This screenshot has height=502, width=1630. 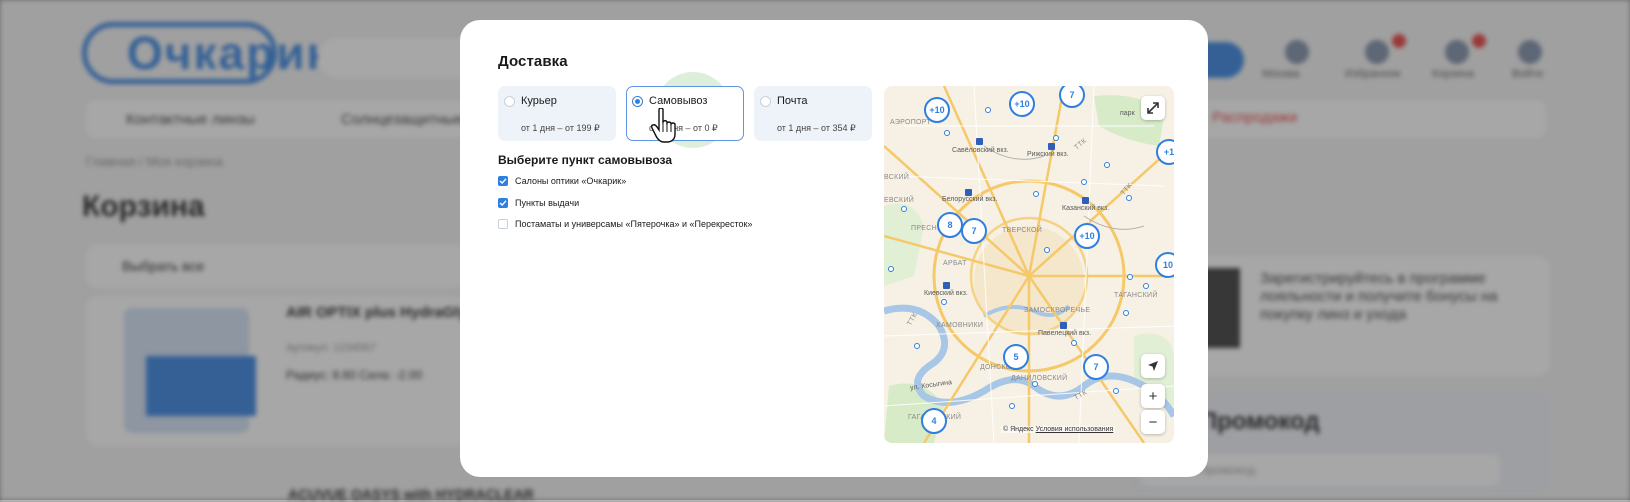 What do you see at coordinates (1016, 357) in the screenshot?
I see `map-cluster: 5` at bounding box center [1016, 357].